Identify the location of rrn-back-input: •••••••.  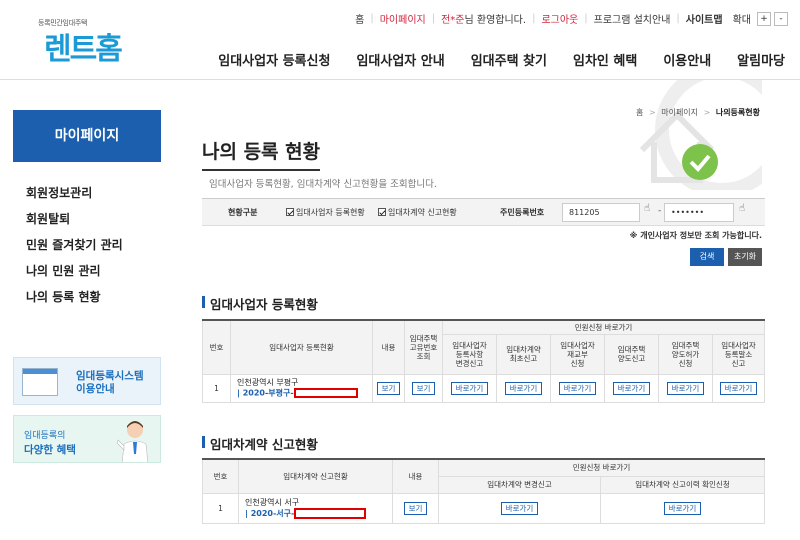
(699, 212).